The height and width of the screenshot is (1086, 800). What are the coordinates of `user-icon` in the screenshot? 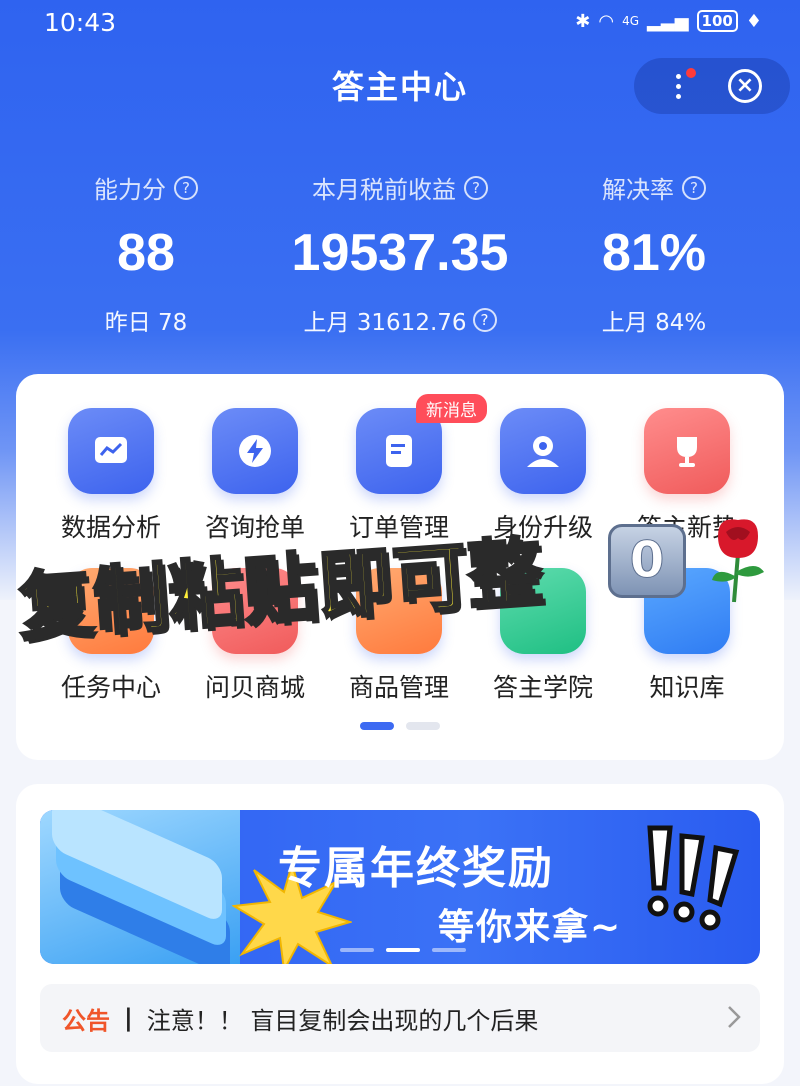 It's located at (543, 451).